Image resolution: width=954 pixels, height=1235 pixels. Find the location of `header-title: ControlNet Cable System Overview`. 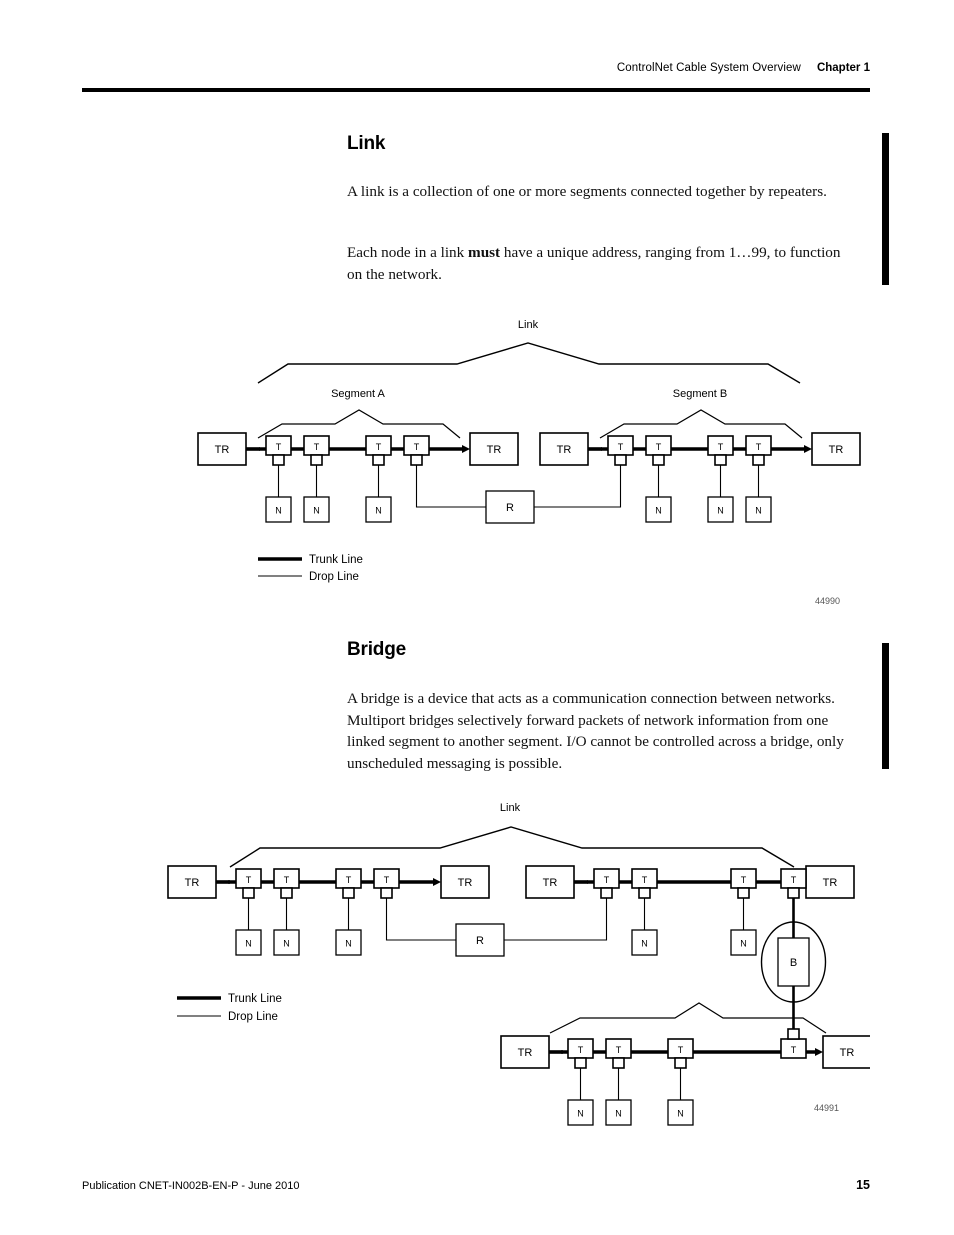

header-title: ControlNet Cable System Overview is located at coordinates (708, 68).